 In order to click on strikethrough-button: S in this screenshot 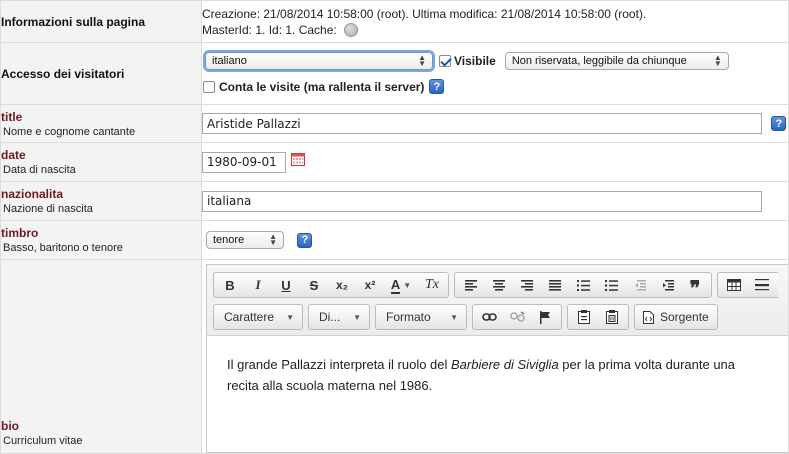, I will do `click(314, 285)`.